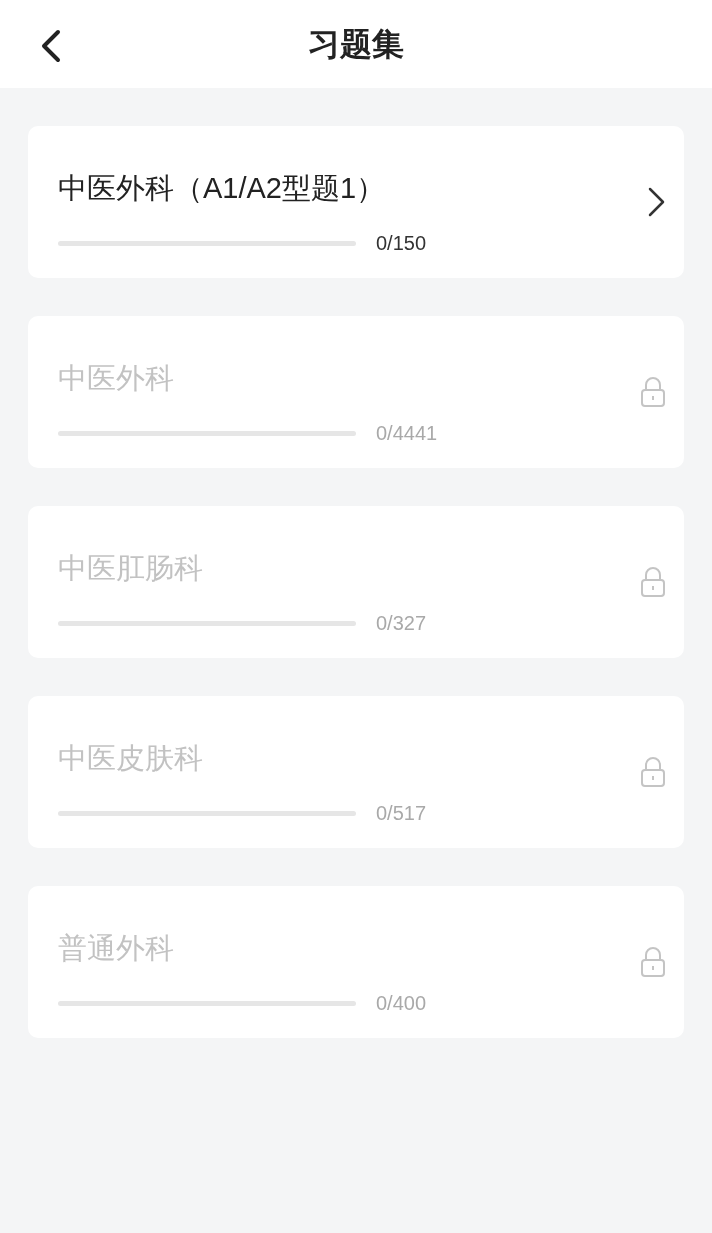 This screenshot has height=1233, width=712. What do you see at coordinates (401, 813) in the screenshot?
I see `progress-count: 0/517` at bounding box center [401, 813].